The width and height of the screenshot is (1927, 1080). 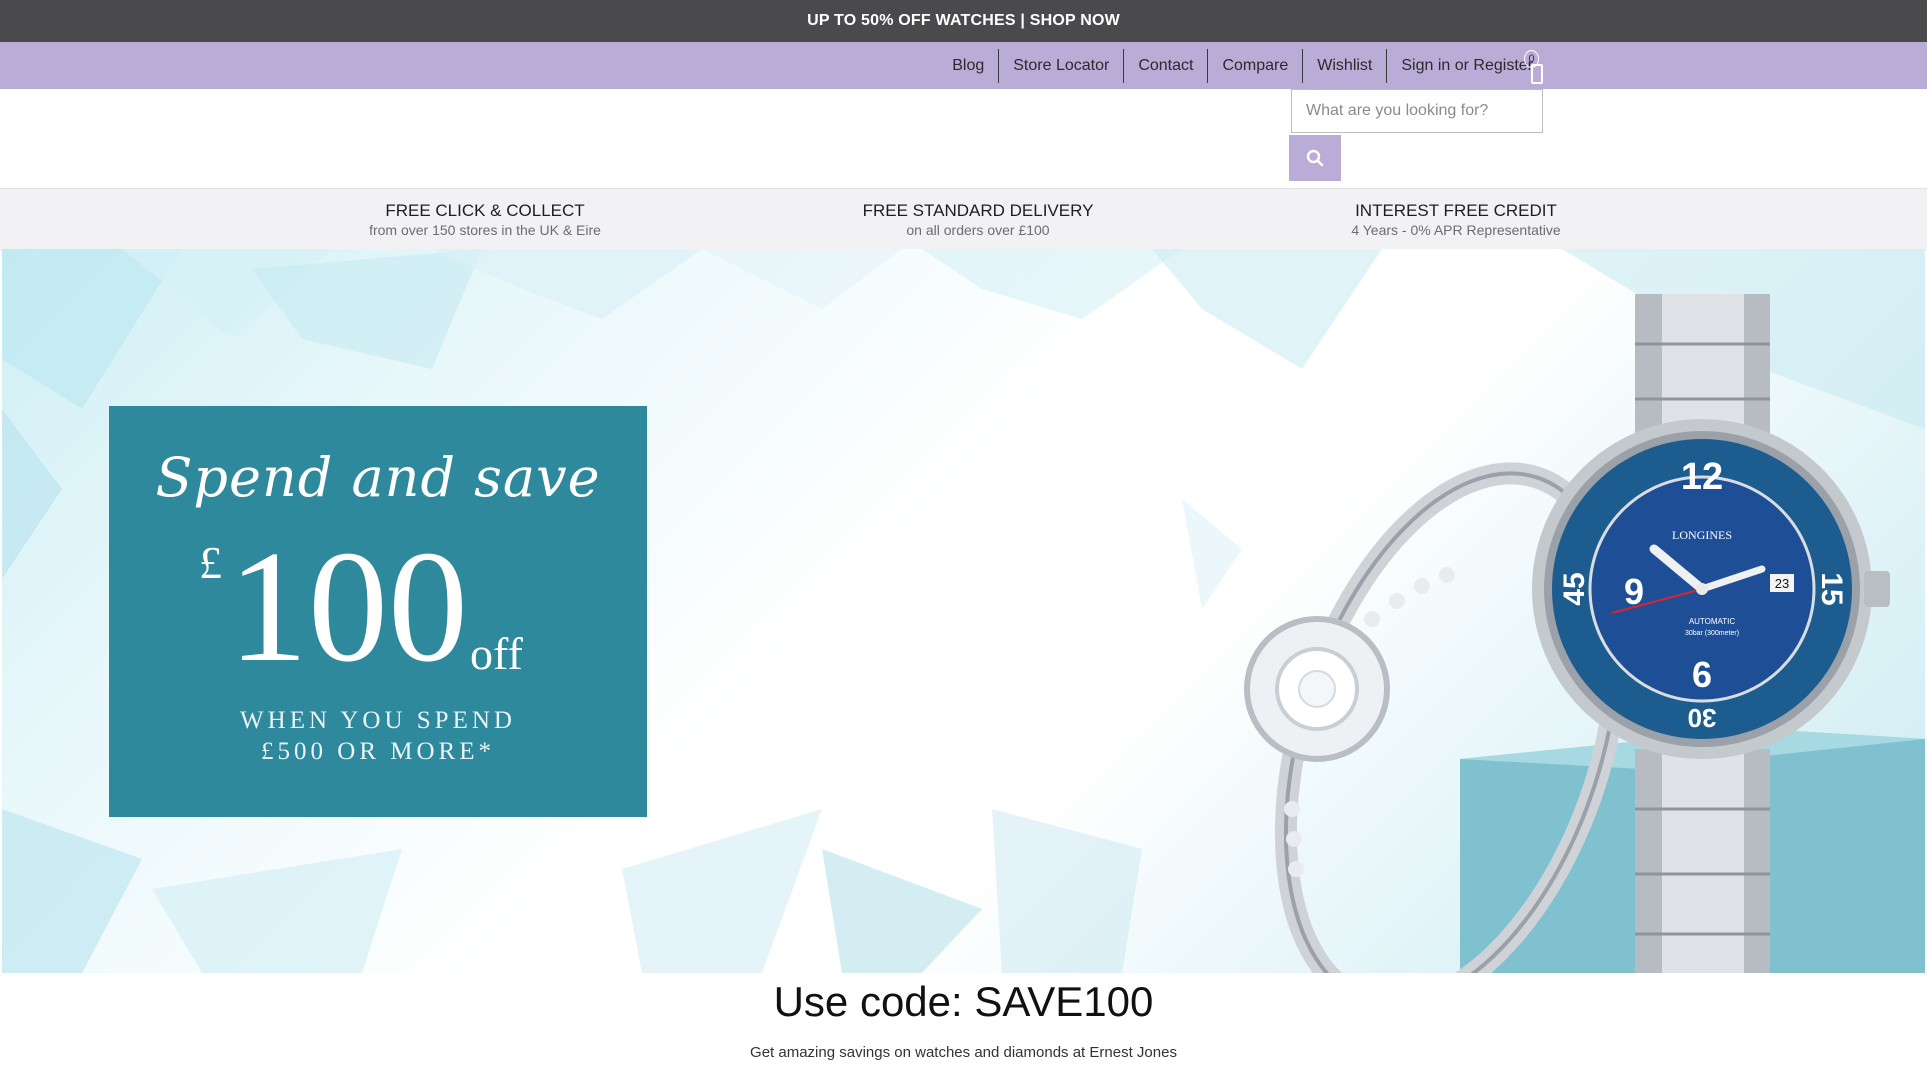 I want to click on promo-code: Use code: SAVE100, so click(x=963, y=1001).